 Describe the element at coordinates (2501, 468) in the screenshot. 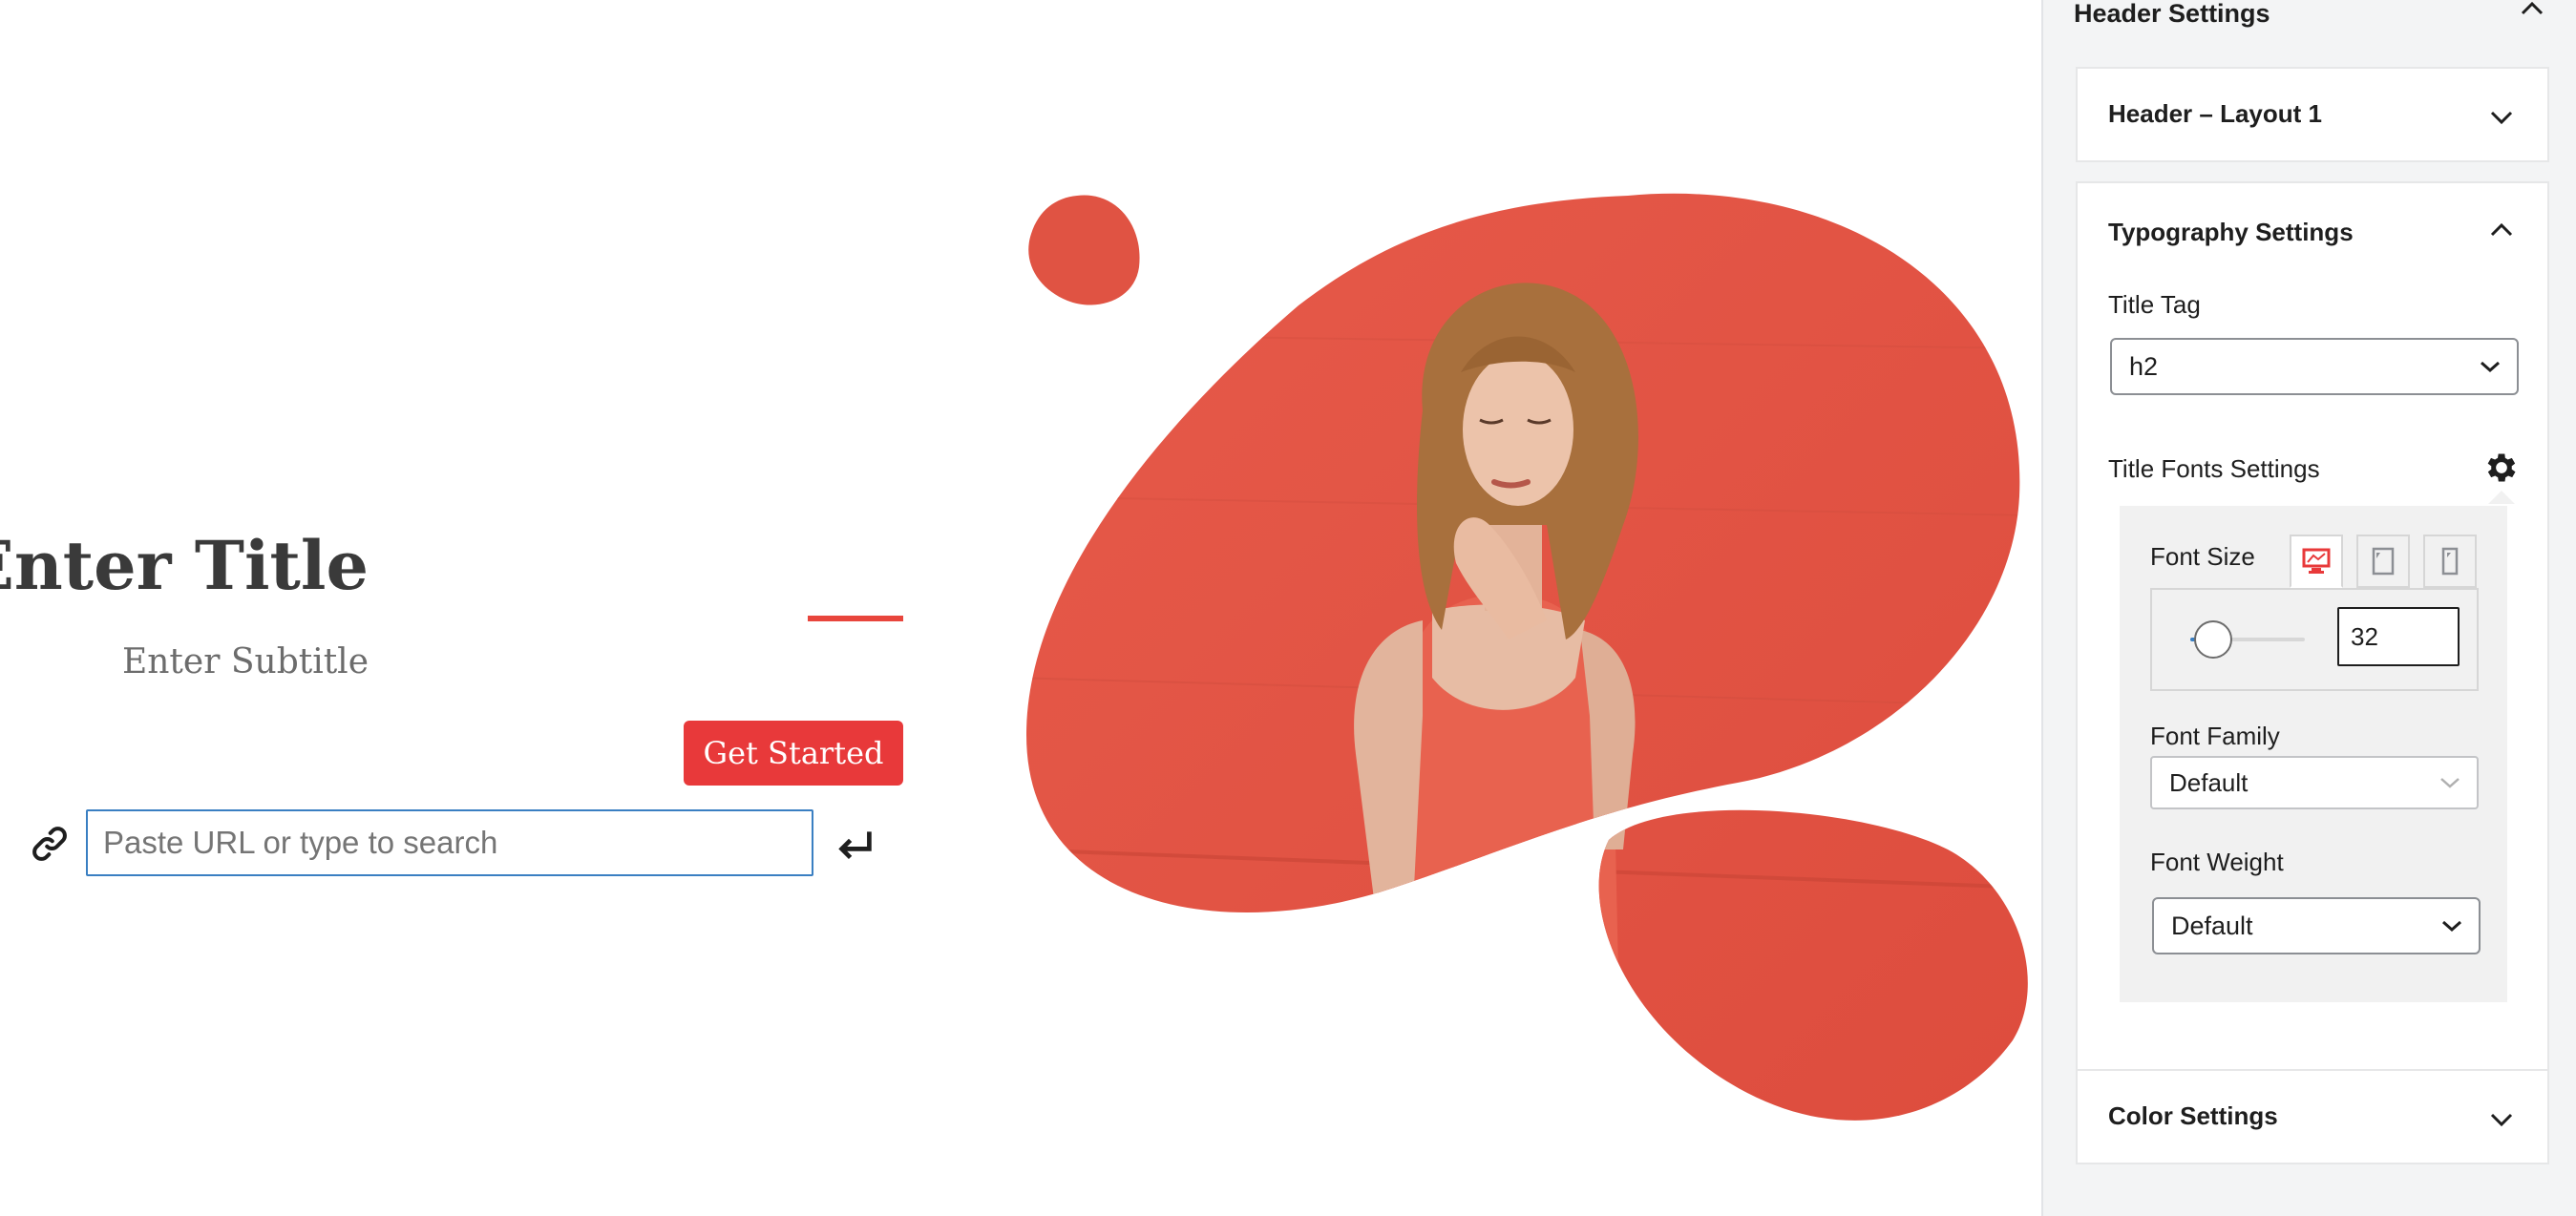

I see `gear-icon` at that location.